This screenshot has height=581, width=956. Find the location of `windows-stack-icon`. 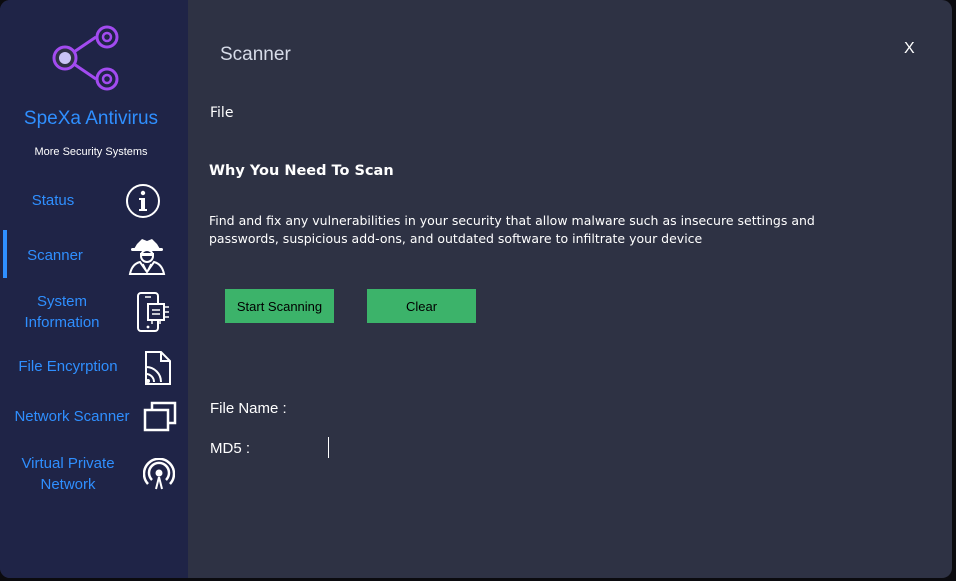

windows-stack-icon is located at coordinates (160, 416).